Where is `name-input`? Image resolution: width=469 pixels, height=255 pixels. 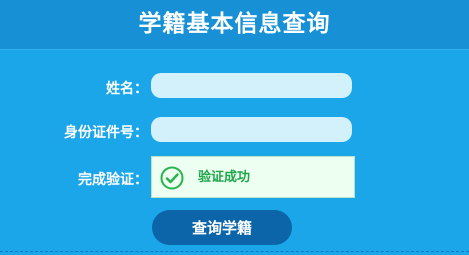 name-input is located at coordinates (251, 85).